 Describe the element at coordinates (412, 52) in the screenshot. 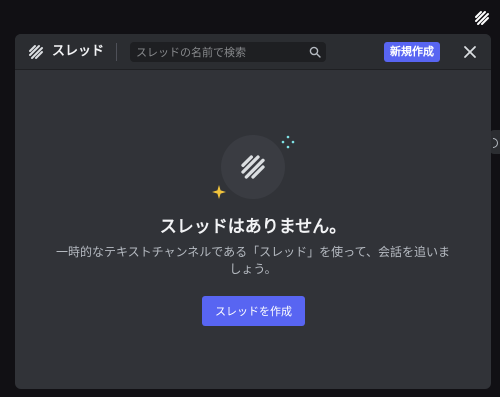

I see `create-thread-button-header: 新規作成` at that location.